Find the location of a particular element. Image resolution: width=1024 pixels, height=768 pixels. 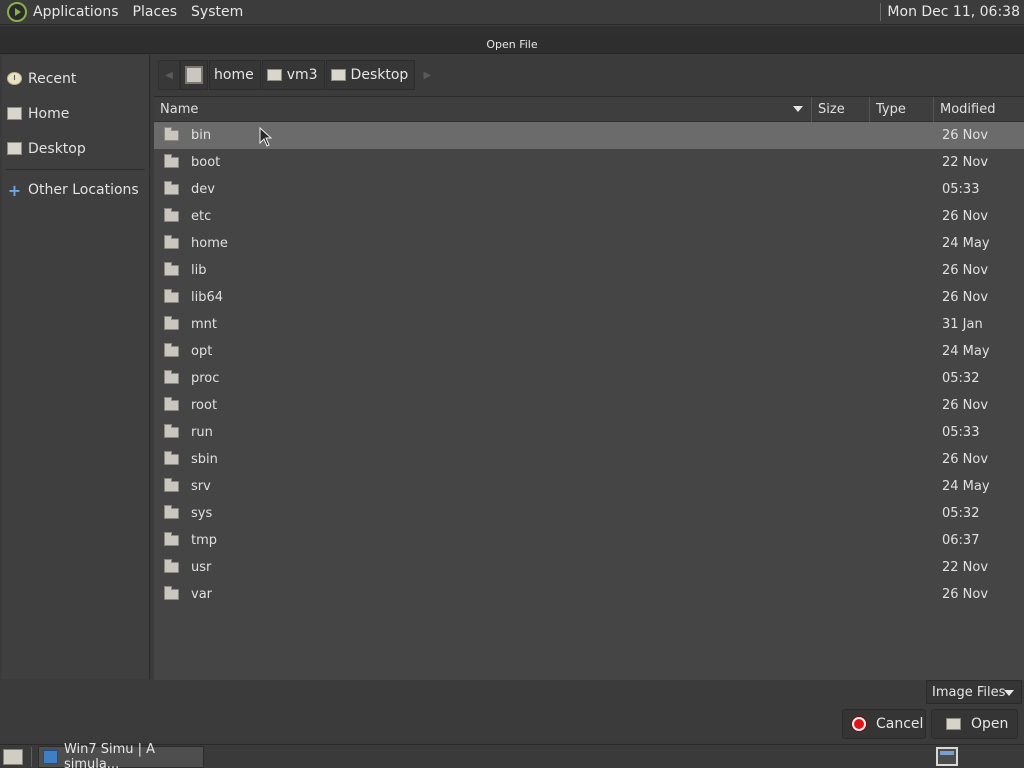

clock: Mon Dec 11, 06:38 is located at coordinates (953, 12).